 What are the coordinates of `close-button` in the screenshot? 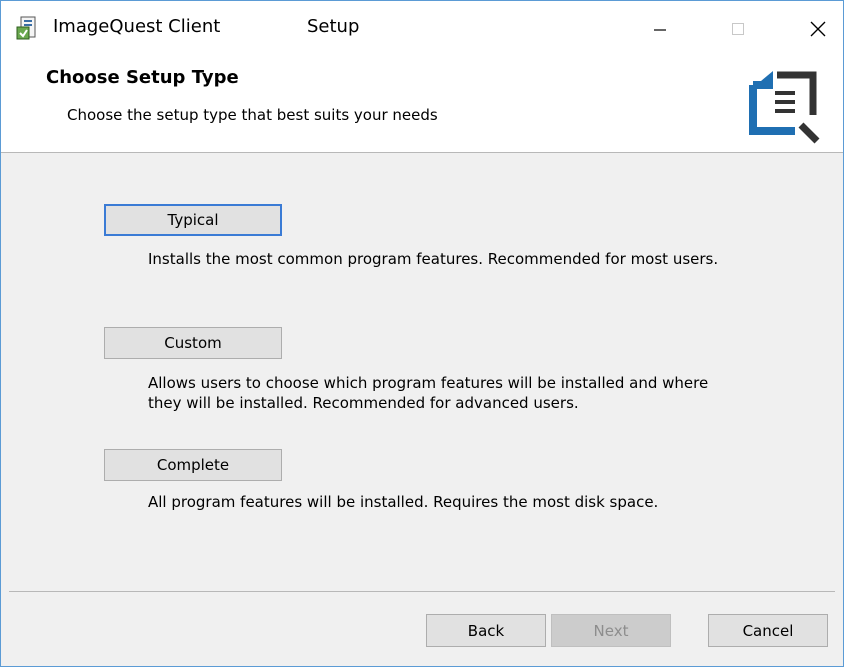 It's located at (818, 29).